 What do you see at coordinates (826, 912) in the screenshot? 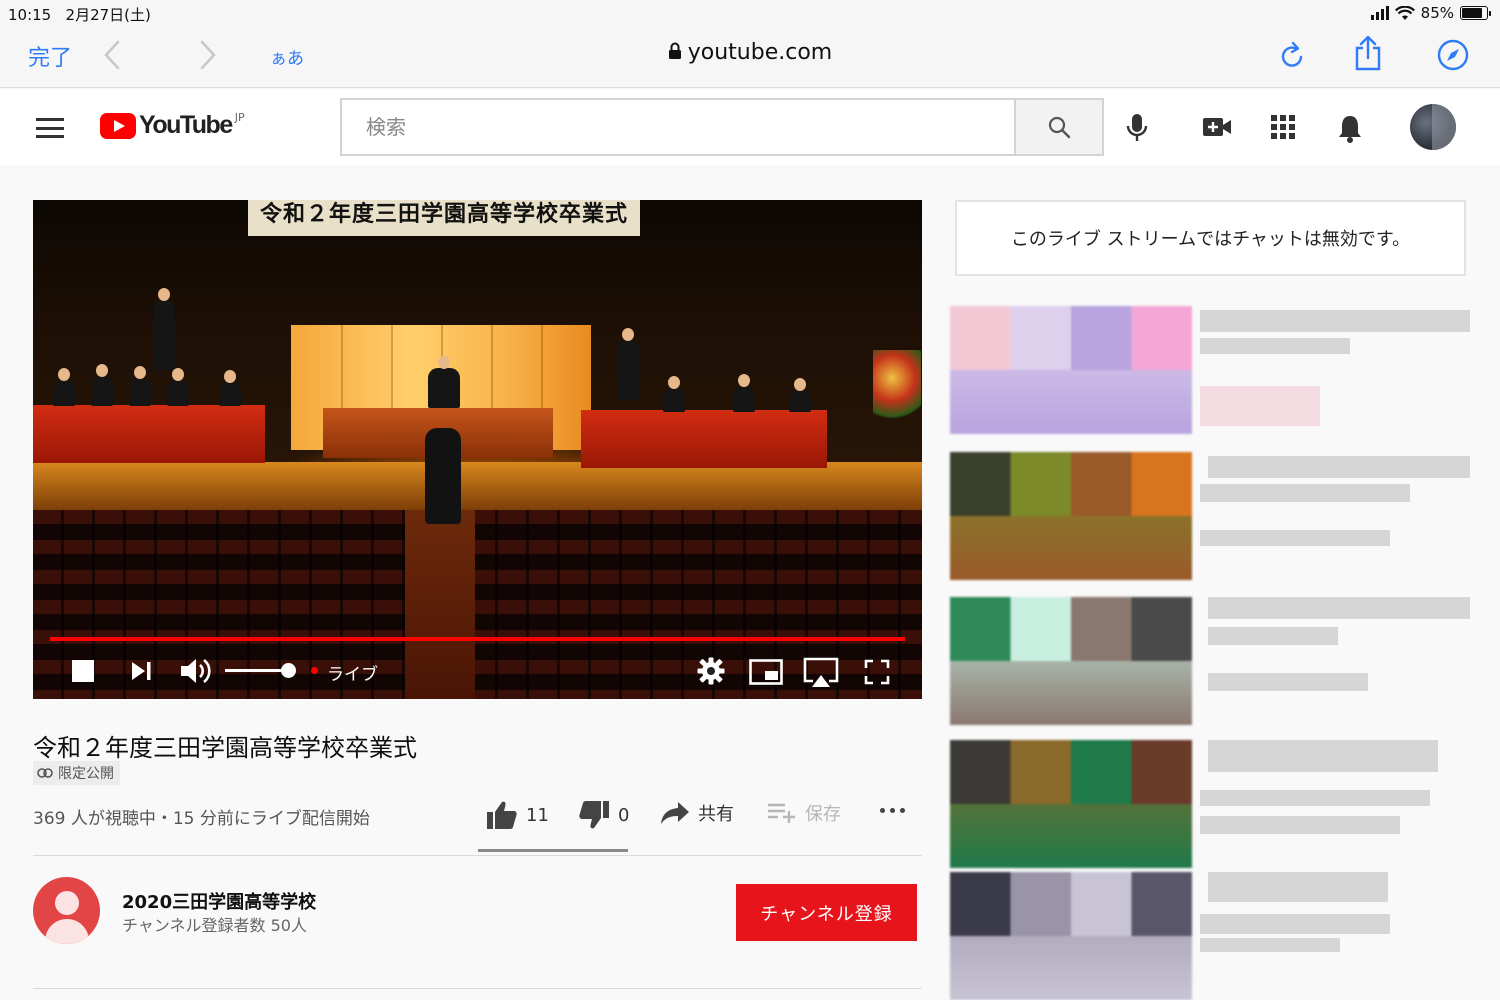
I see `subscribe-button: チャンネル登録` at bounding box center [826, 912].